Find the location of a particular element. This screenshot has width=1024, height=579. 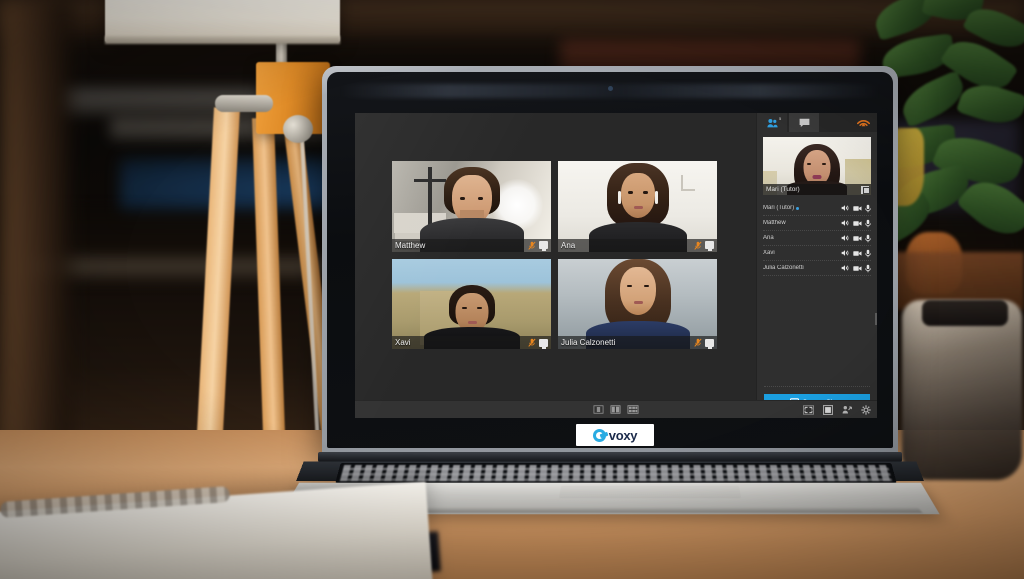

participant-row-label: Xavi is located at coordinates (802, 253).